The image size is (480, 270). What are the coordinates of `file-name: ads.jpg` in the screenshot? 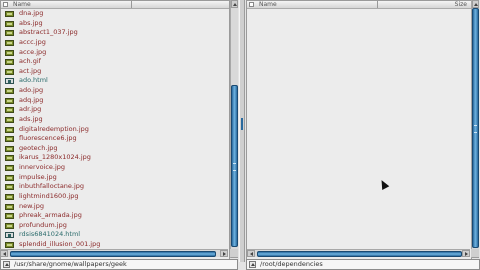 It's located at (31, 118).